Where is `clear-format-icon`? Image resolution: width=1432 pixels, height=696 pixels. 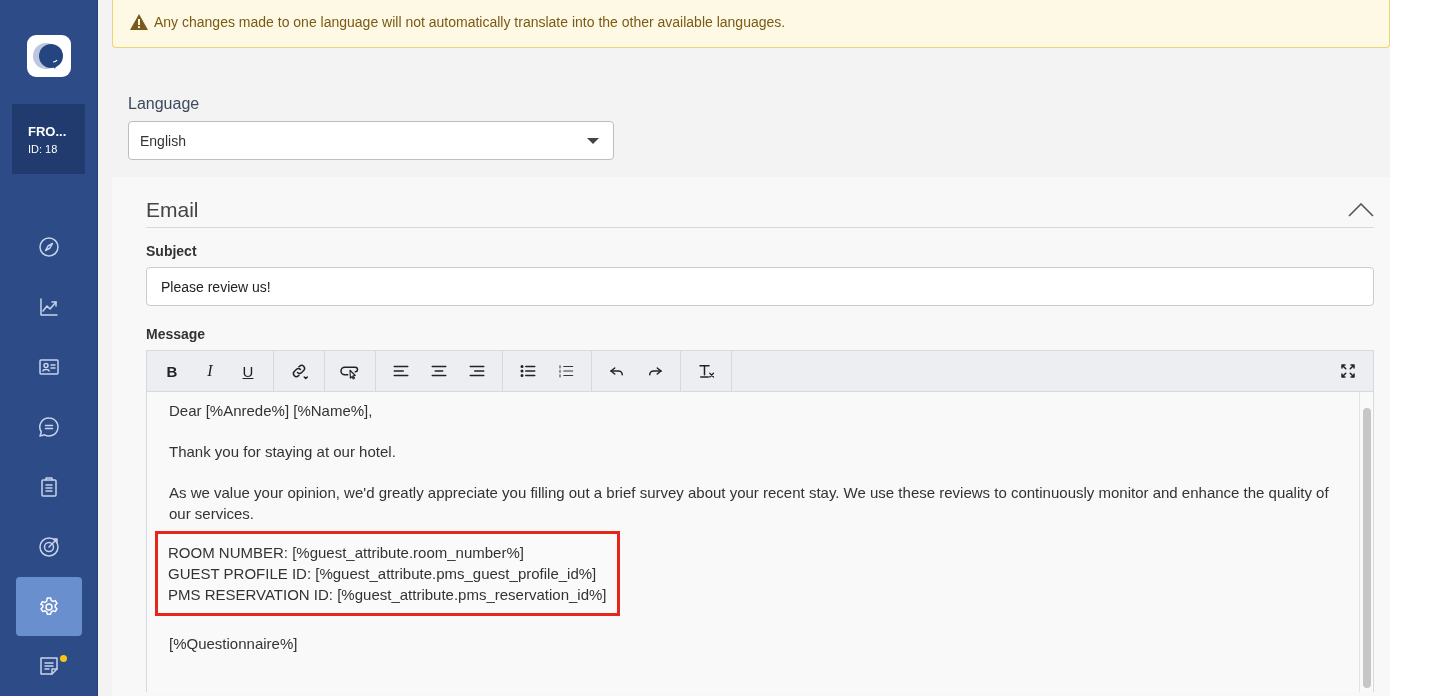
clear-format-icon is located at coordinates (706, 371).